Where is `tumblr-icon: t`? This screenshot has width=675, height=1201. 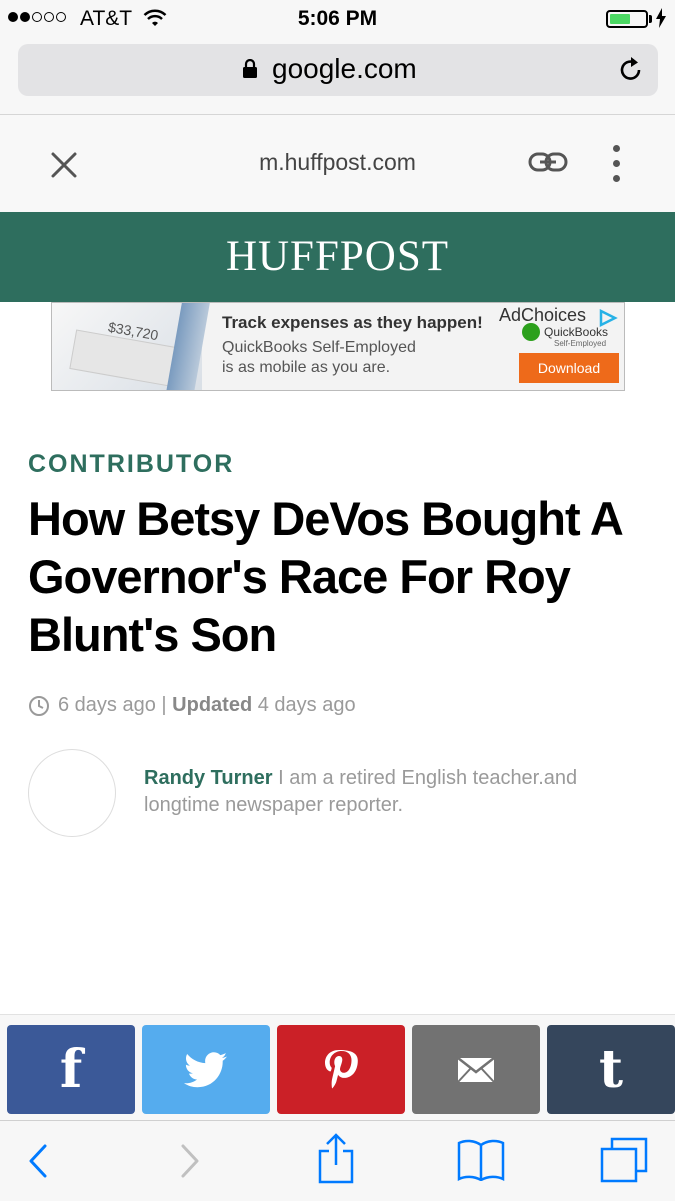
tumblr-icon: t is located at coordinates (611, 1069).